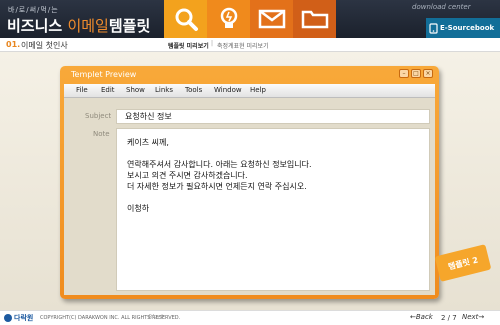 The image size is (500, 325). I want to click on menu-file: File, so click(82, 90).